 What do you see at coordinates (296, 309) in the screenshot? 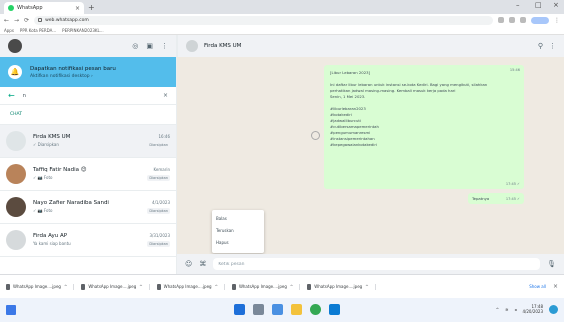
I see `file-explorer-icon` at bounding box center [296, 309].